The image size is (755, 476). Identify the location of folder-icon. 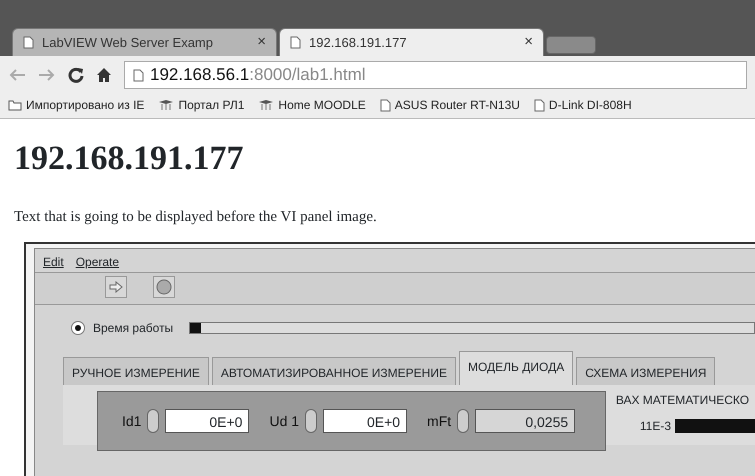
(15, 105).